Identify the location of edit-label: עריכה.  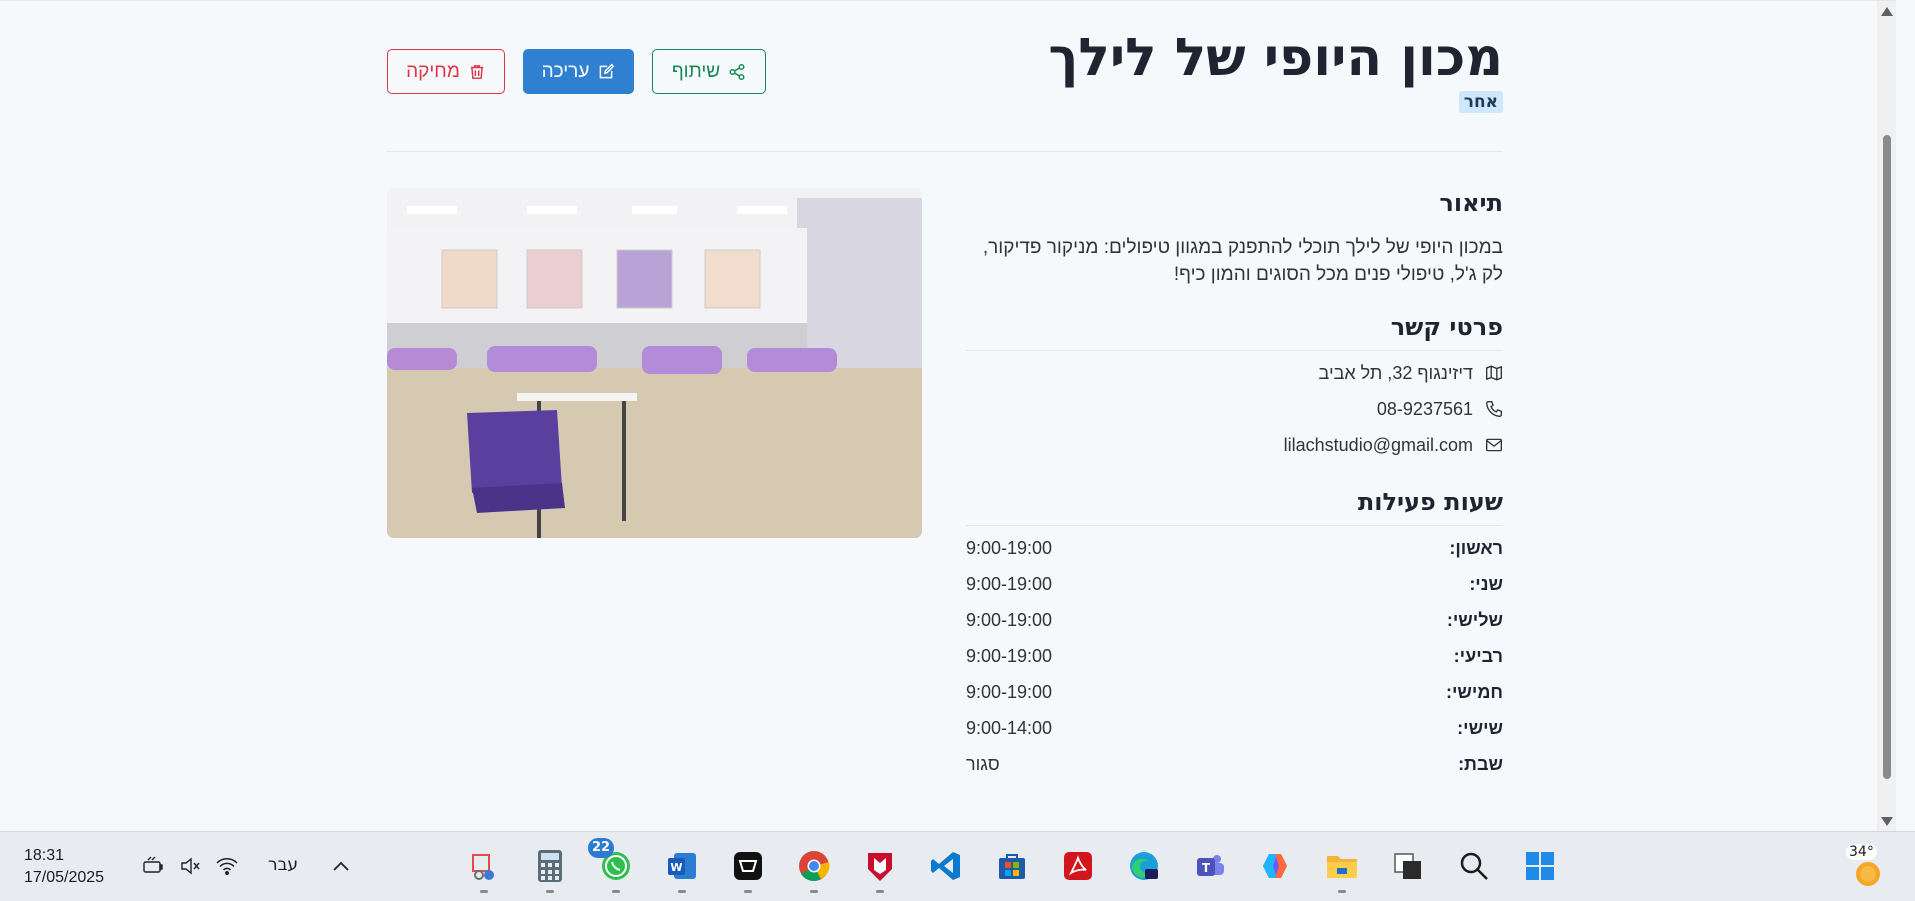
(565, 71).